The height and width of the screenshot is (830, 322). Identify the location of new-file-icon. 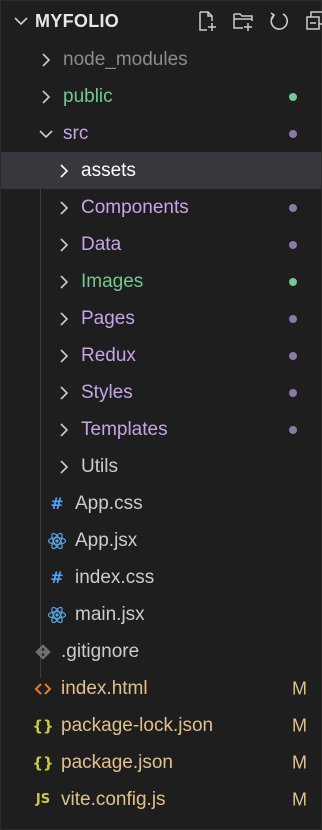
(207, 21).